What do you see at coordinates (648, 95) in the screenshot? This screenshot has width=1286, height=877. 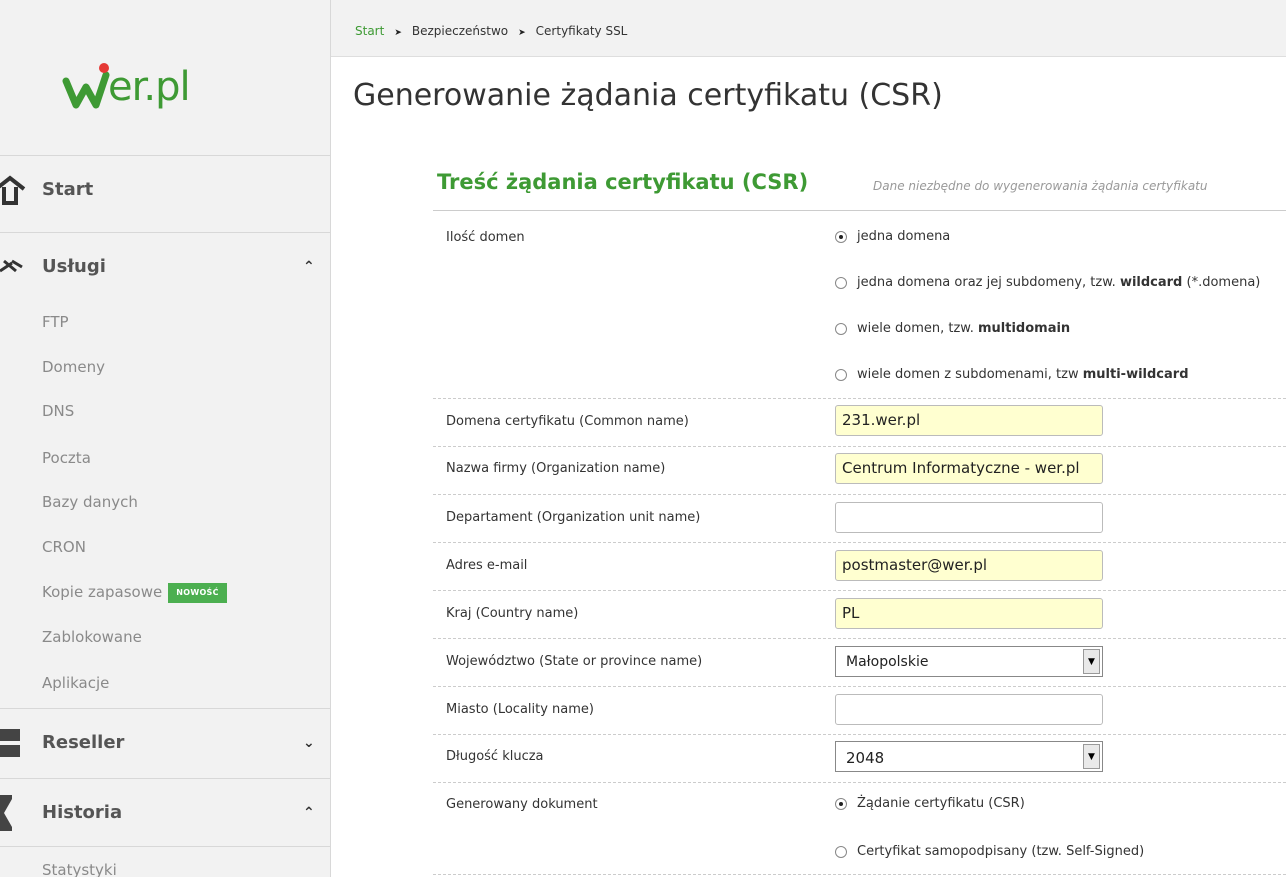 I see `page-title: Generowanie żądania certyfikatu (CSR)` at bounding box center [648, 95].